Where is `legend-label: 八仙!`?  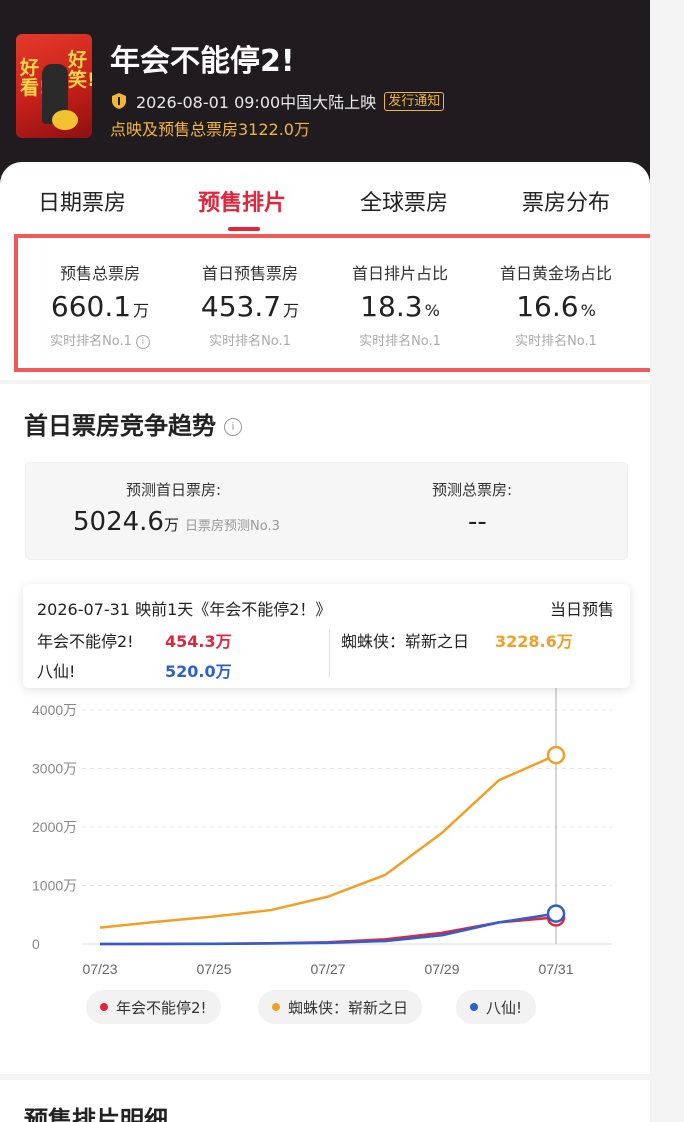 legend-label: 八仙! is located at coordinates (504, 1007).